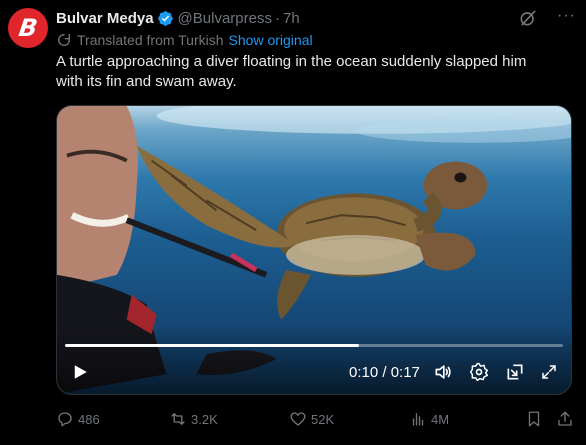 Image resolution: width=586 pixels, height=445 pixels. I want to click on views-button: 4M, so click(429, 419).